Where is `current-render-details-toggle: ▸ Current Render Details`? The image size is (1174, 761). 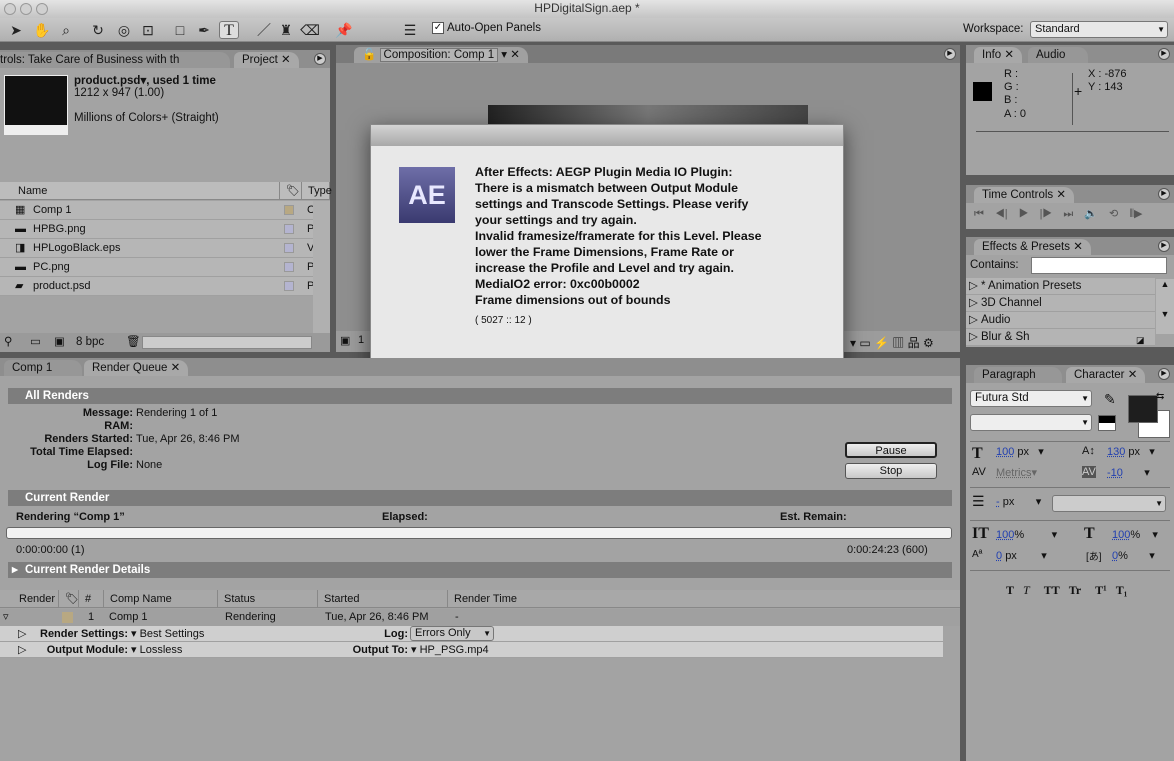 current-render-details-toggle: ▸ Current Render Details is located at coordinates (480, 570).